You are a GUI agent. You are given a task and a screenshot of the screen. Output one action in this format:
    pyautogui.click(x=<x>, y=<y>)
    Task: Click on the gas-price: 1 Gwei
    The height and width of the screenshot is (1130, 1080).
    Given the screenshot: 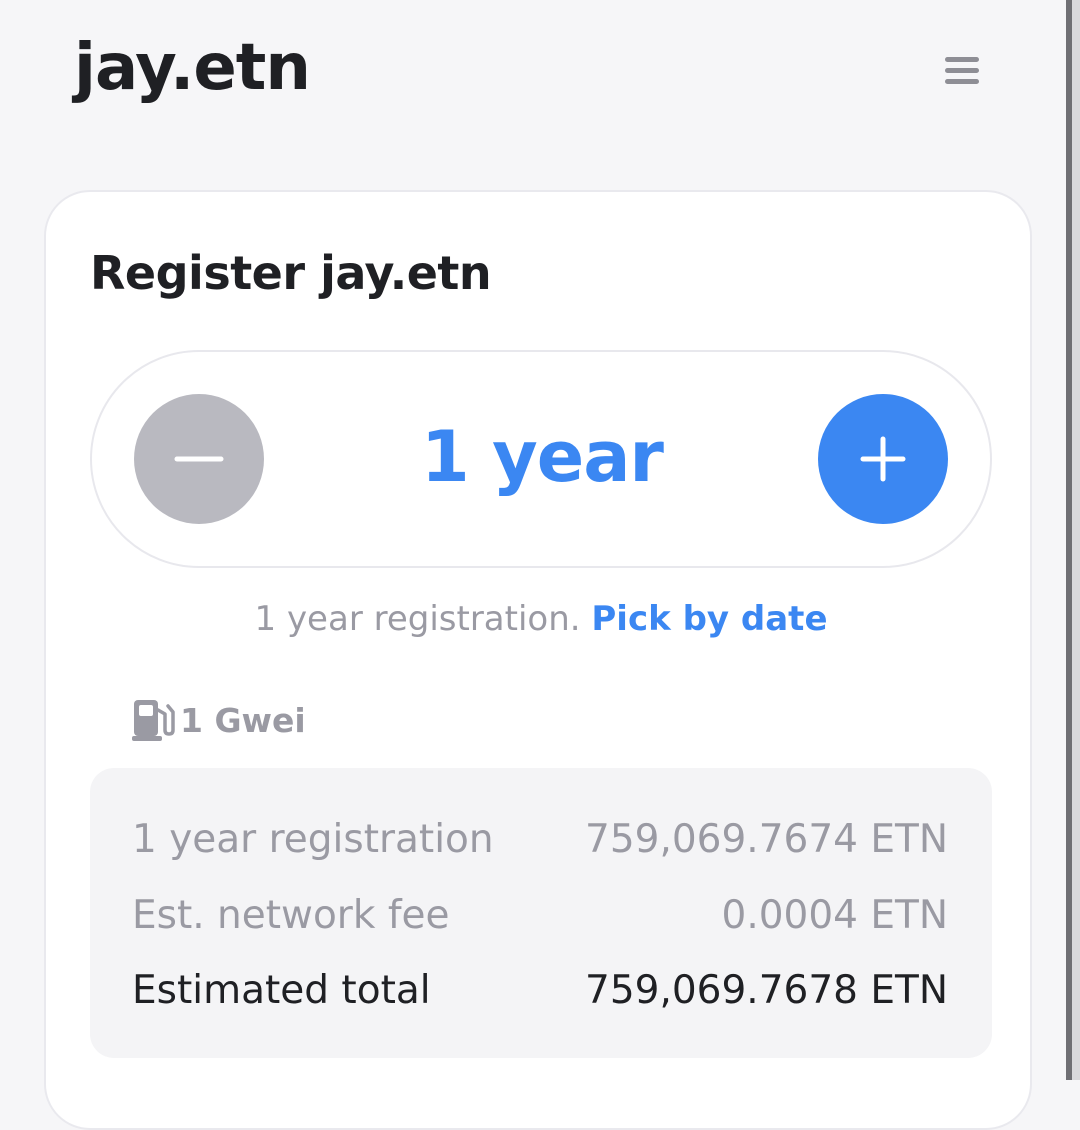 What is the action you would take?
    pyautogui.click(x=219, y=720)
    